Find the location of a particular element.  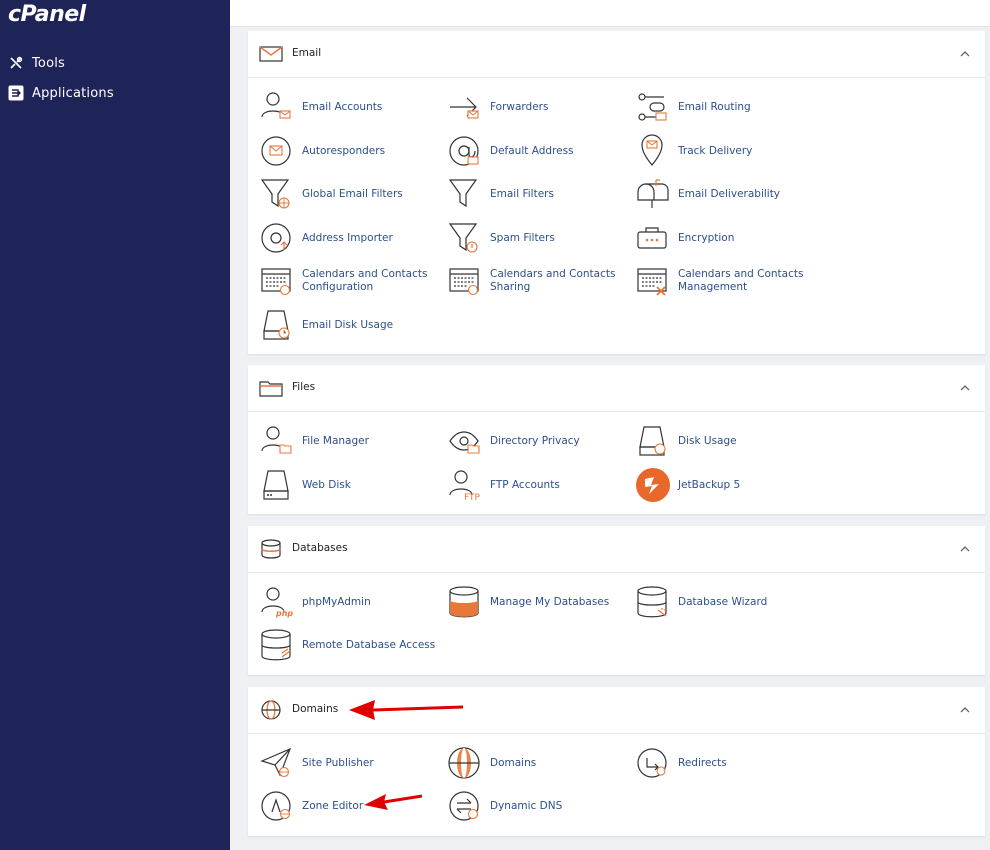

item-label: Email Routing is located at coordinates (714, 106).